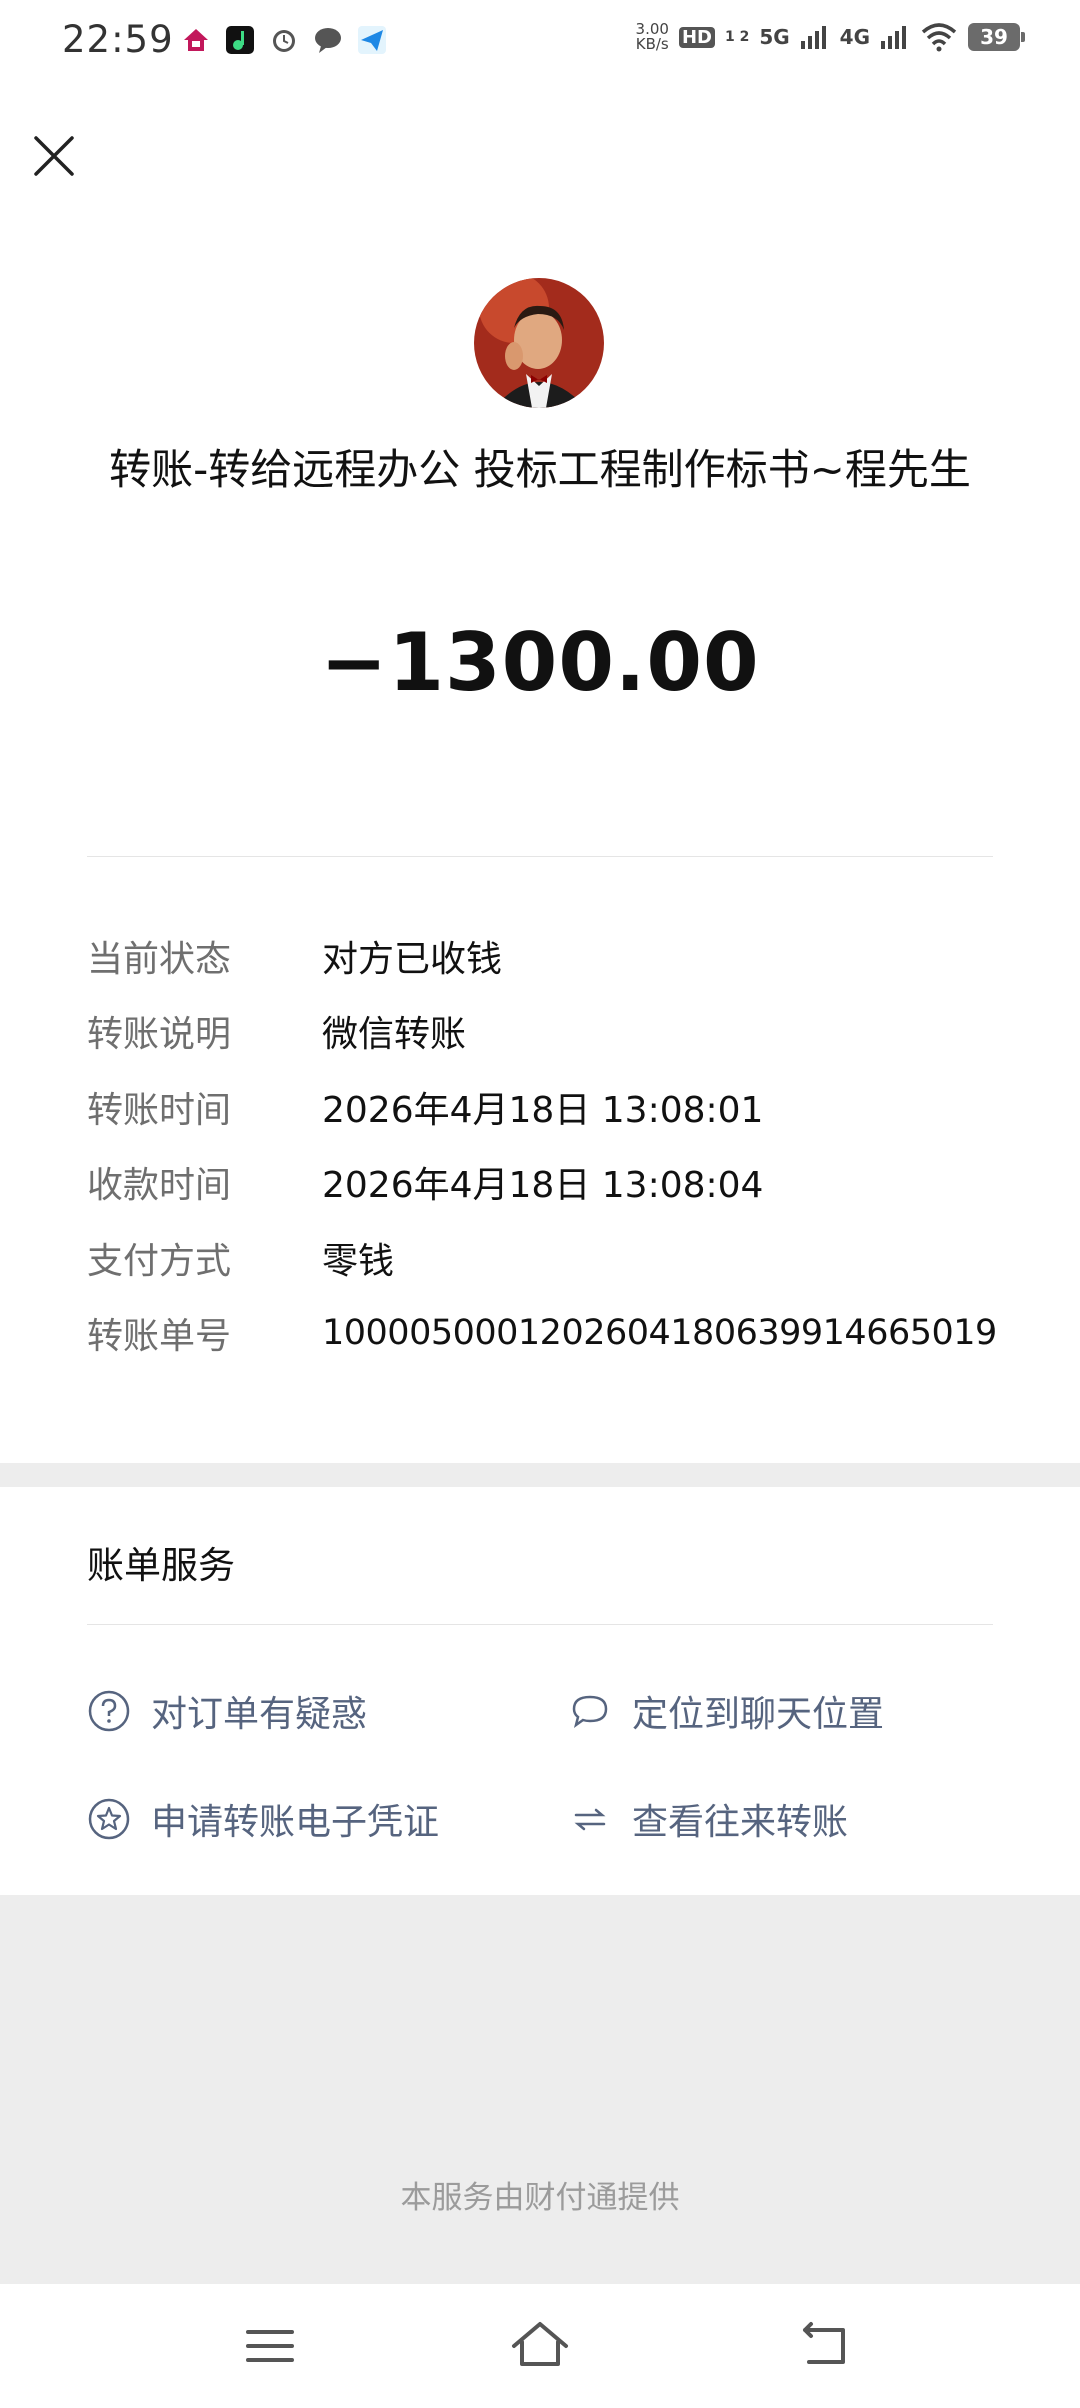 Image resolution: width=1080 pixels, height=2408 pixels. Describe the element at coordinates (159, 1337) in the screenshot. I see `detail-label: 转账单号` at that location.